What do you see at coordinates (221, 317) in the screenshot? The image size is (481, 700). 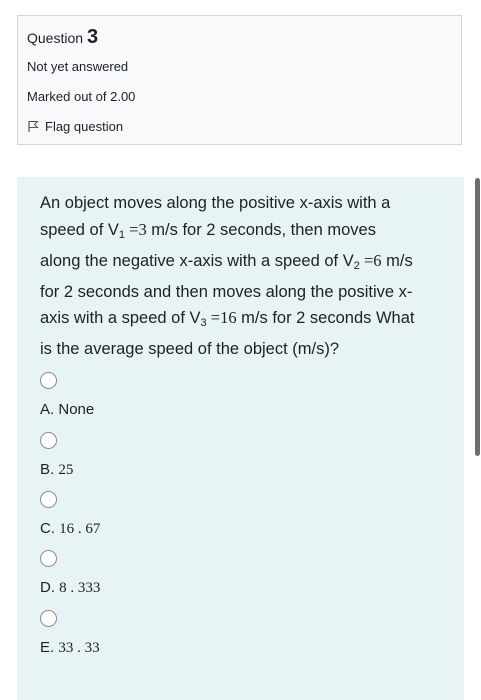 I see `math-value: =16` at bounding box center [221, 317].